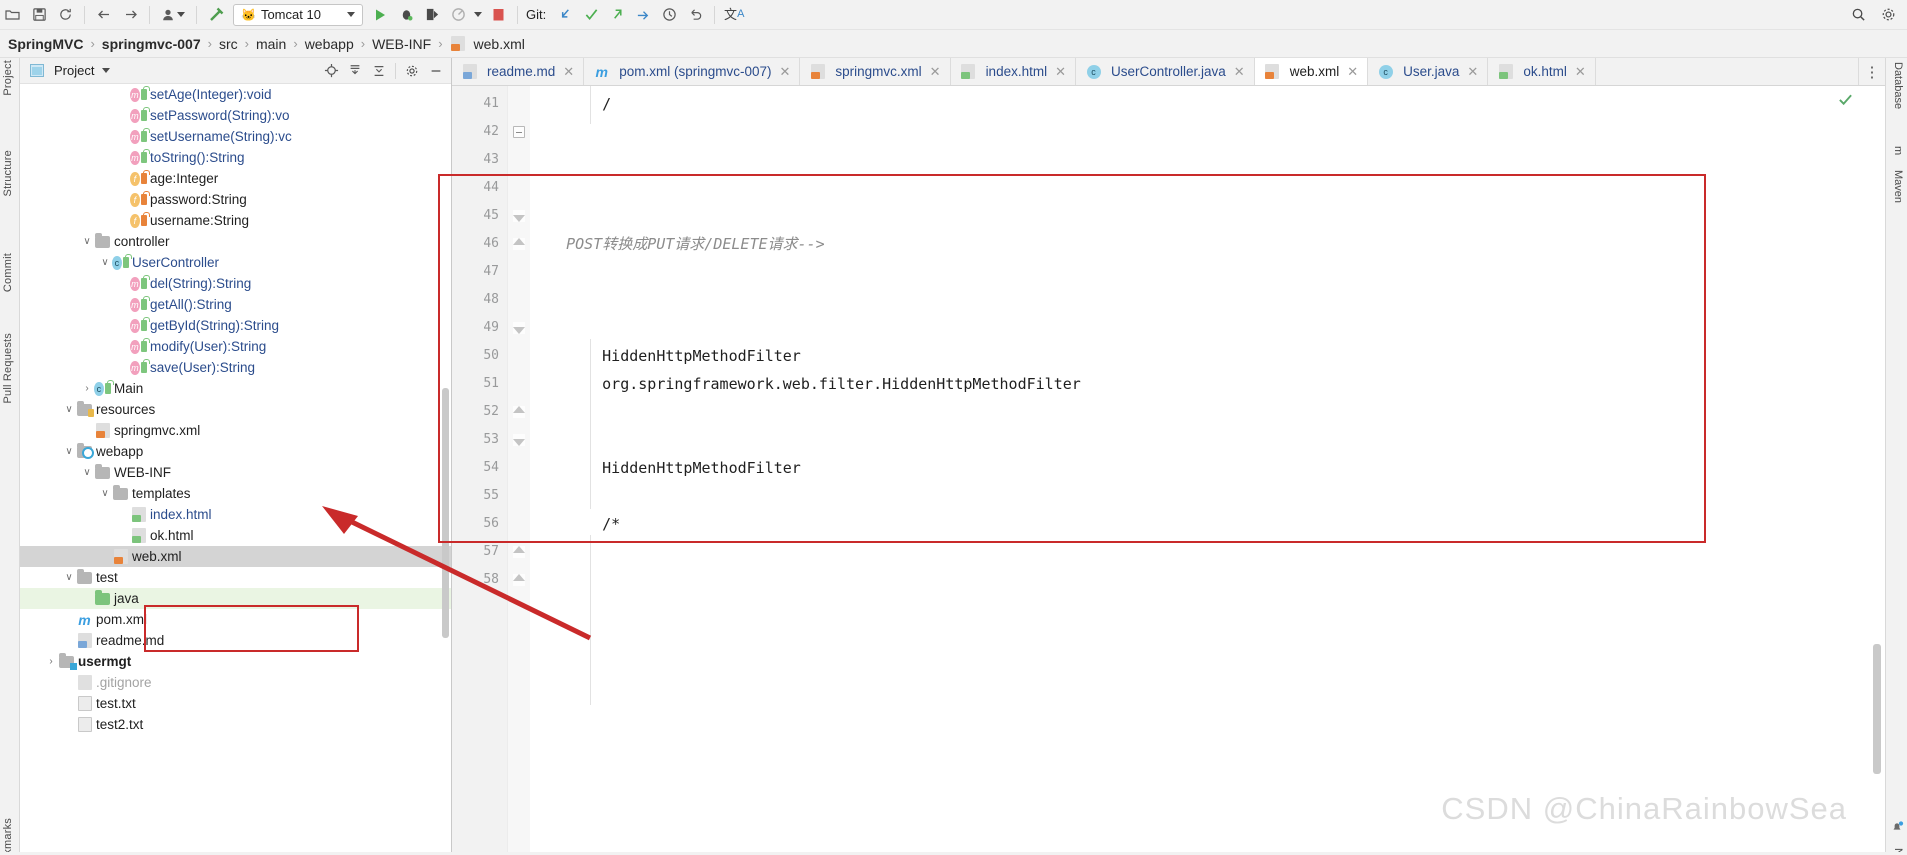 The width and height of the screenshot is (1907, 855). What do you see at coordinates (406, 15) in the screenshot?
I see `debug-icon` at bounding box center [406, 15].